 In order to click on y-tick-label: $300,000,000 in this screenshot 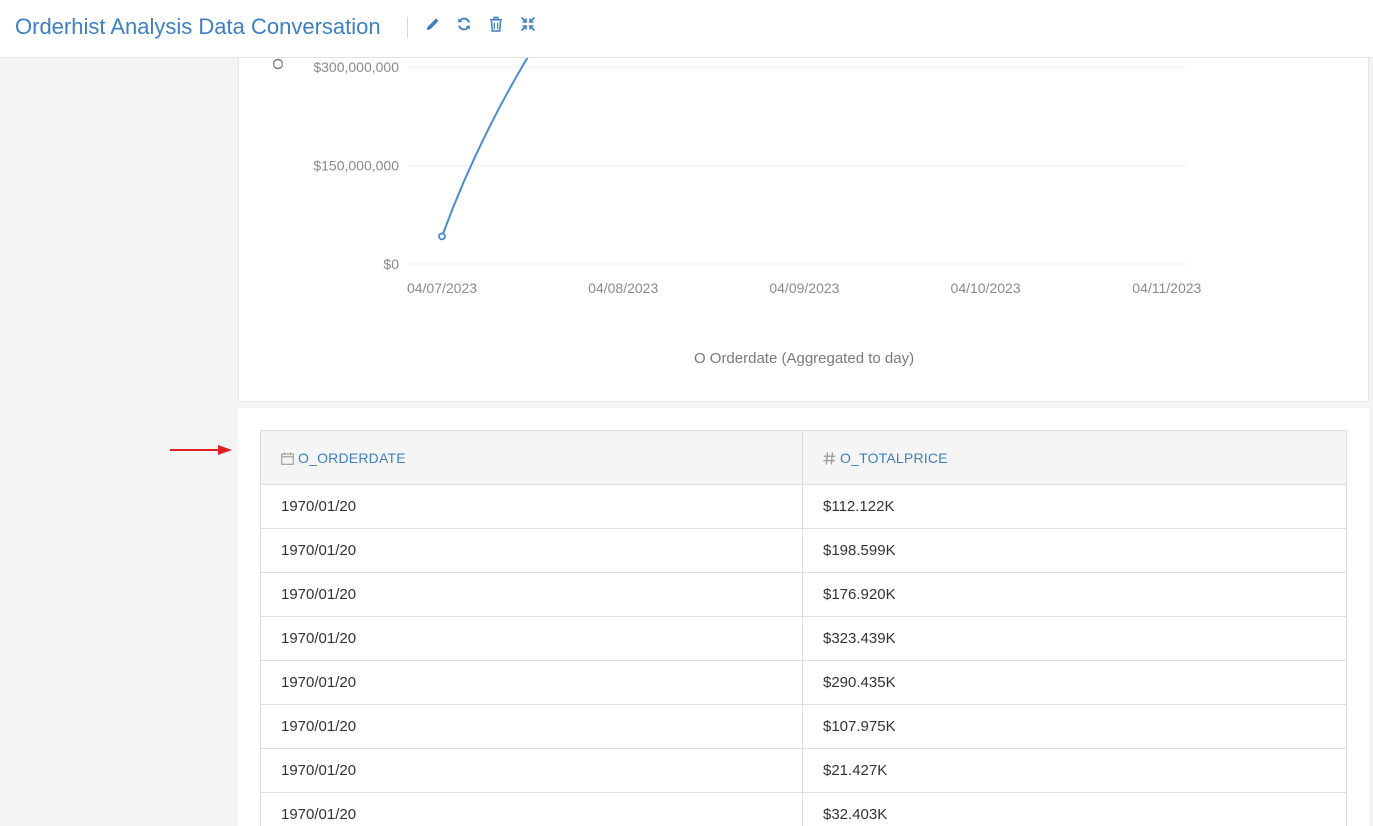, I will do `click(356, 67)`.